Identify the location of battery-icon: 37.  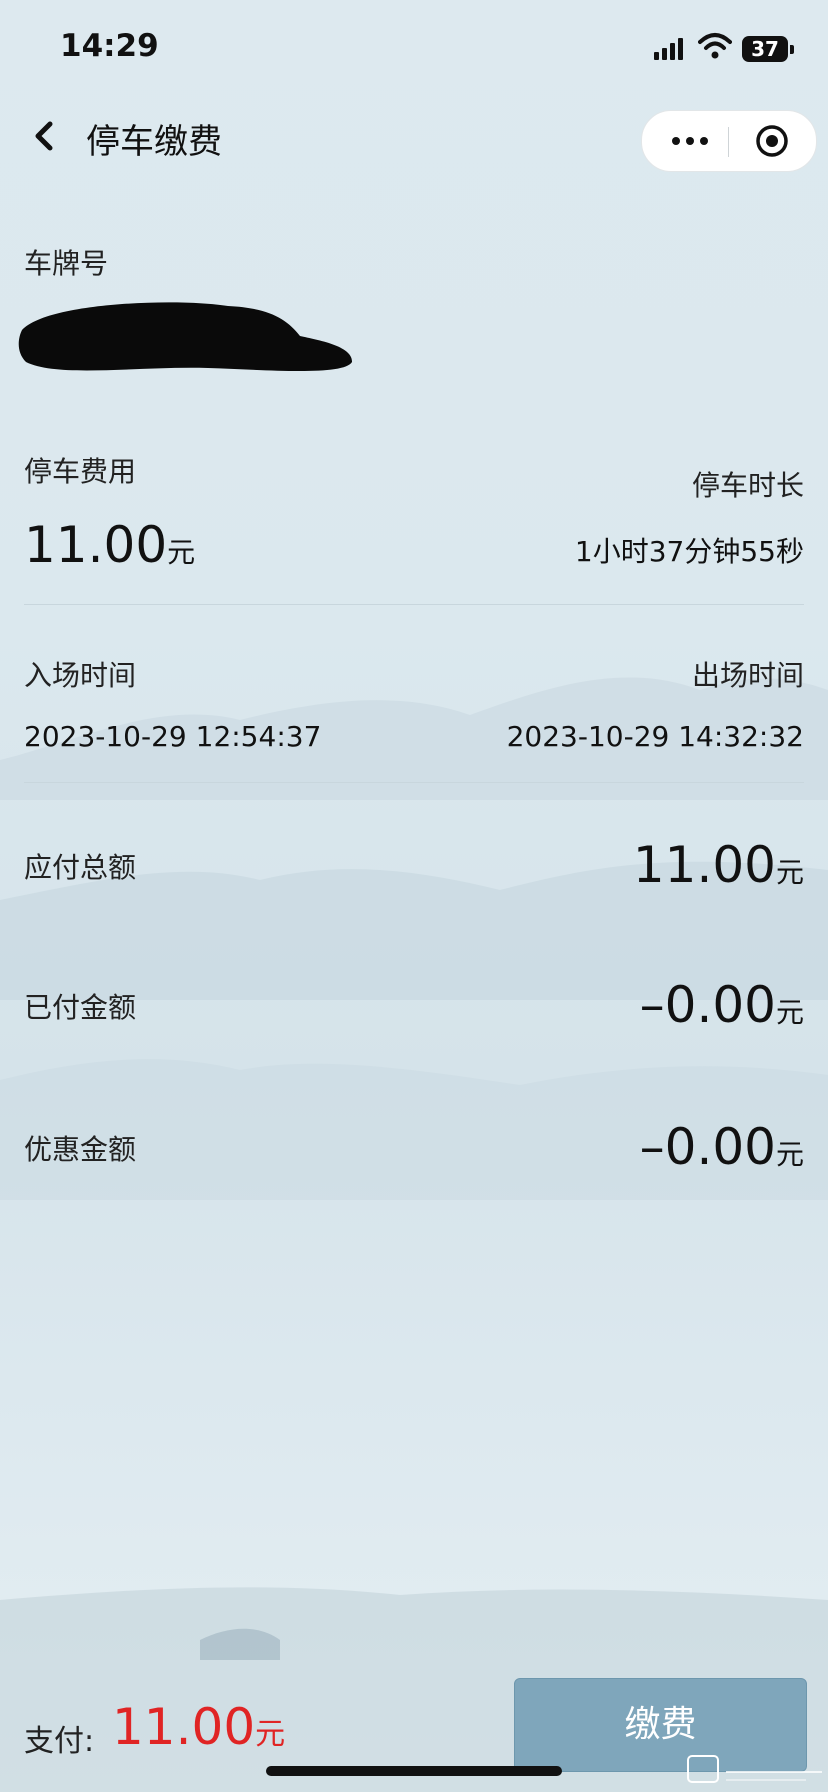
(765, 49).